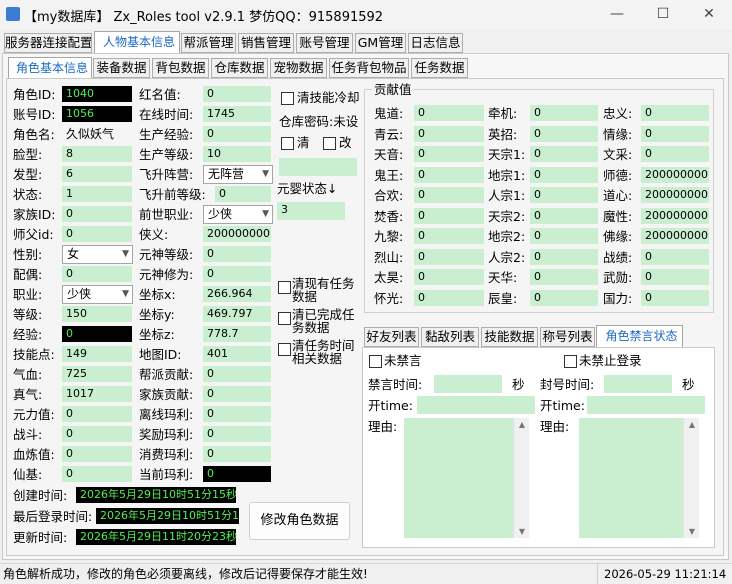 Image resolution: width=732 pixels, height=584 pixels. Describe the element at coordinates (476, 405) in the screenshot. I see `mute-open-time-field` at that location.